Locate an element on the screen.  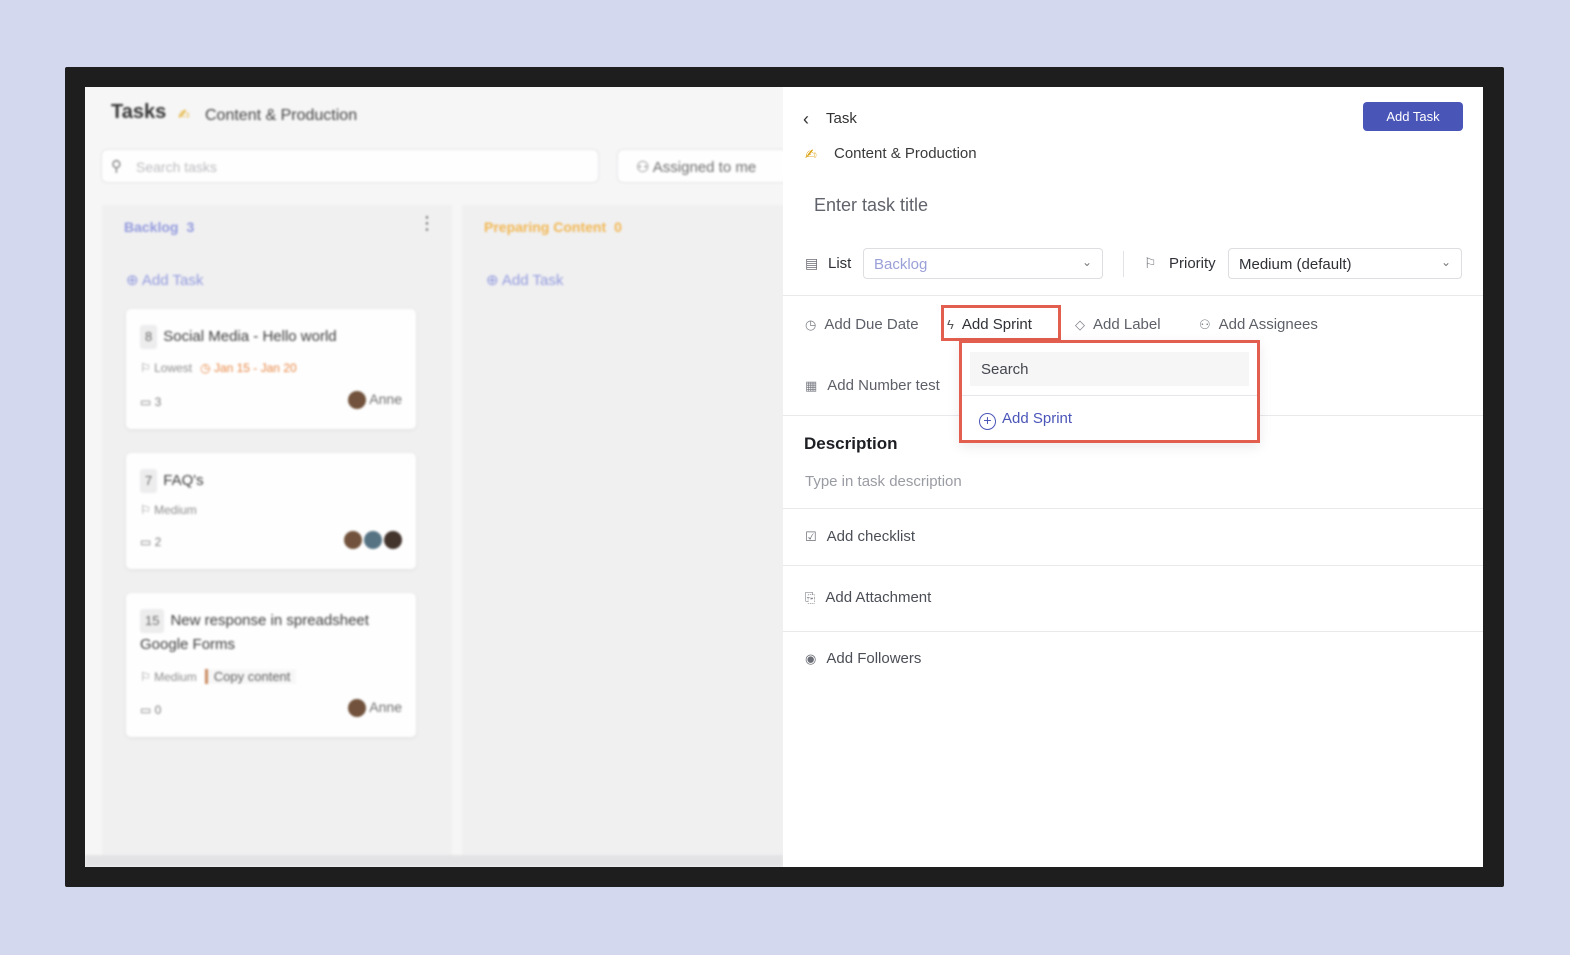
eye-icon: ◉ is located at coordinates (811, 658).